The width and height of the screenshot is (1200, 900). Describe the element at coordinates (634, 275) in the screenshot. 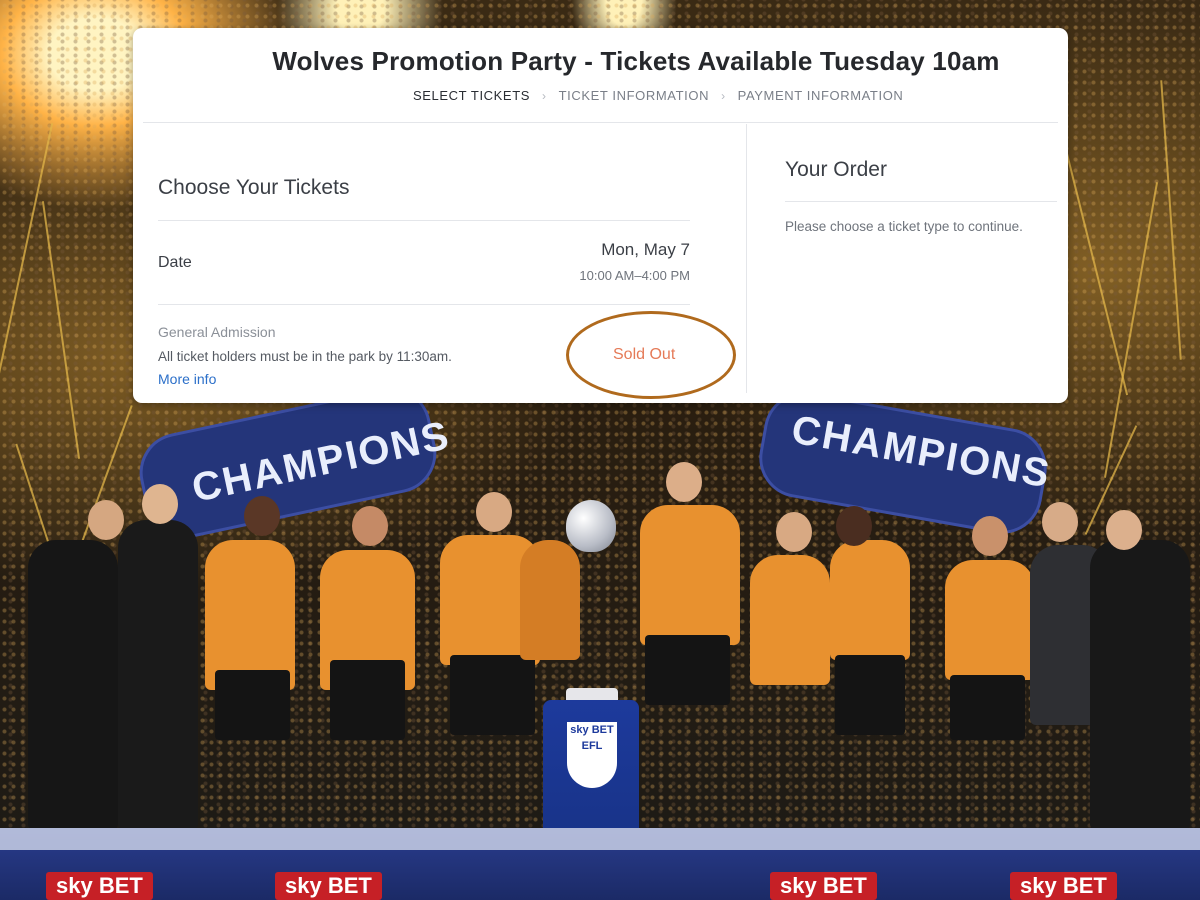

I see `time-value: 10:00 AM–4:00 PM` at that location.